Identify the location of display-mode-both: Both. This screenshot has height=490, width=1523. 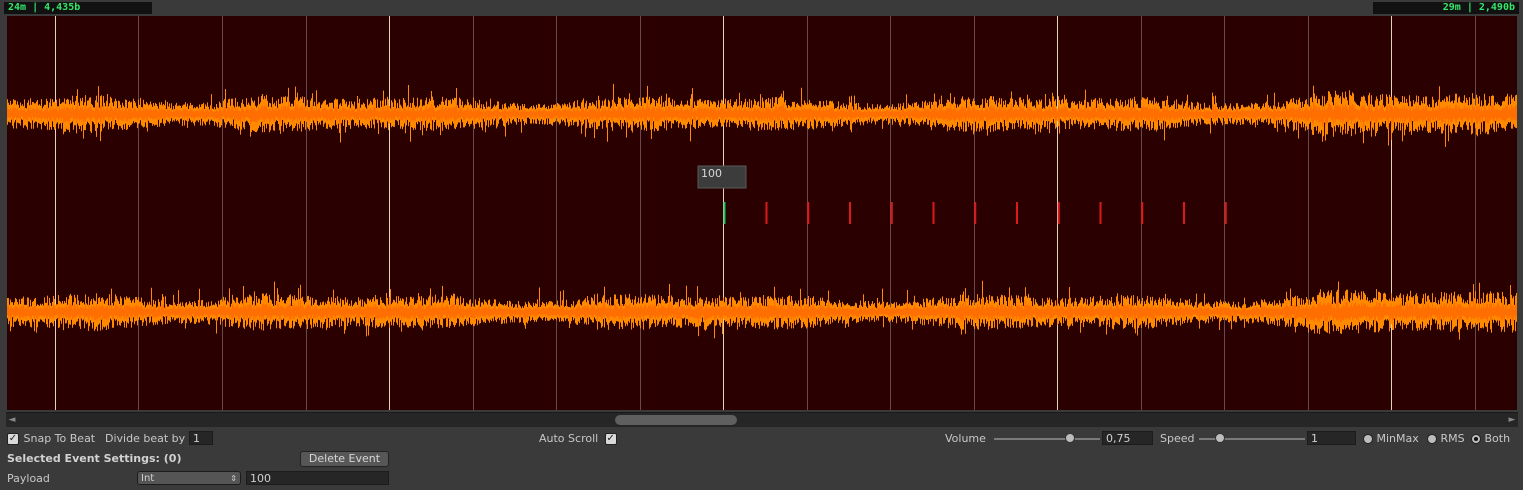
(1490, 438).